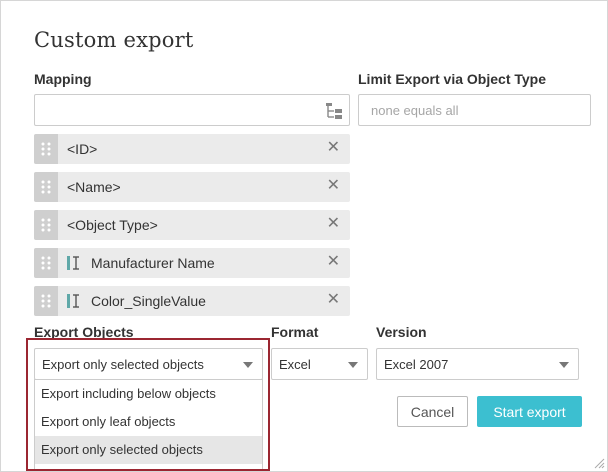 The width and height of the screenshot is (608, 472). Describe the element at coordinates (192, 110) in the screenshot. I see `mapping-input` at that location.